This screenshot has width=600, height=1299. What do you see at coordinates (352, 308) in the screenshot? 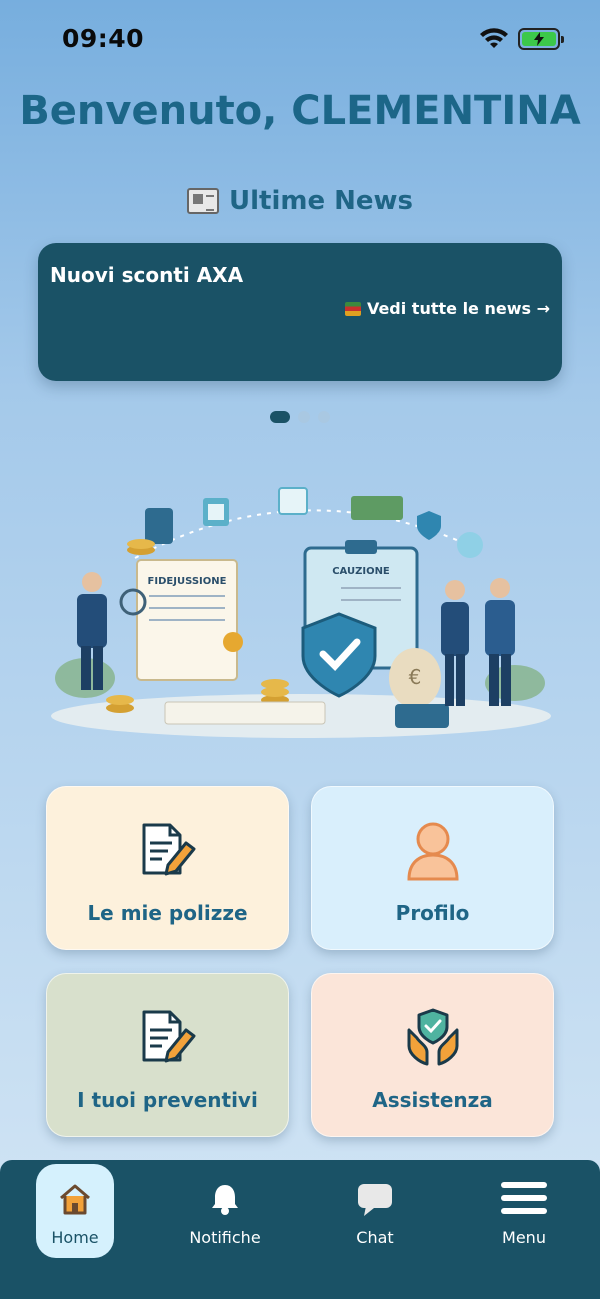
I see `books-icon` at bounding box center [352, 308].